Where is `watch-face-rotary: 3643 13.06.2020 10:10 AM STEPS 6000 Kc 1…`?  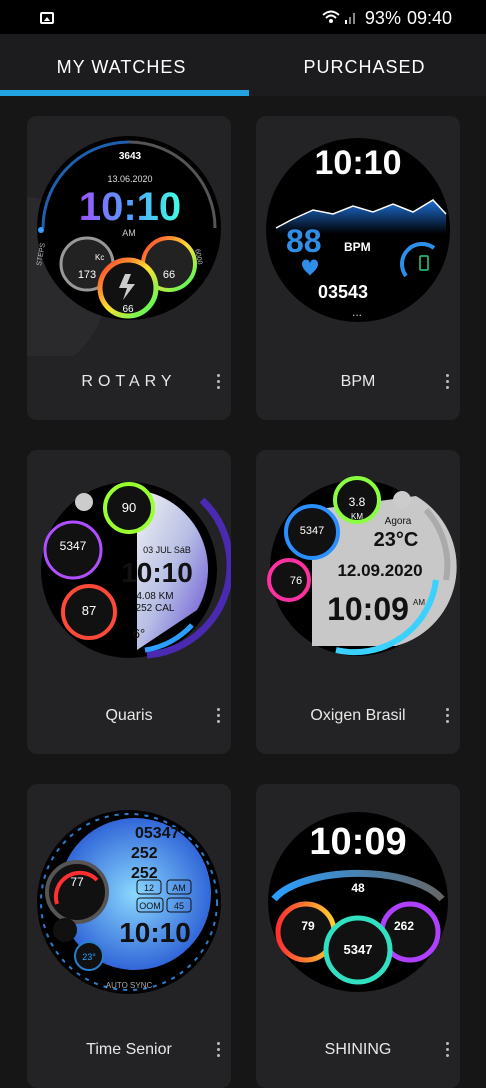 watch-face-rotary: 3643 13.06.2020 10:10 AM STEPS 6000 Kc 1… is located at coordinates (124, 246).